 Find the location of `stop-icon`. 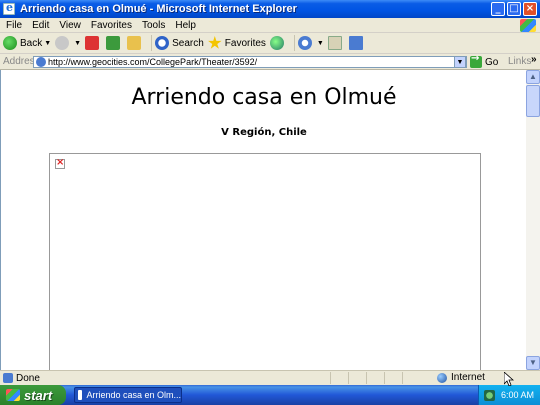

stop-icon is located at coordinates (92, 43).